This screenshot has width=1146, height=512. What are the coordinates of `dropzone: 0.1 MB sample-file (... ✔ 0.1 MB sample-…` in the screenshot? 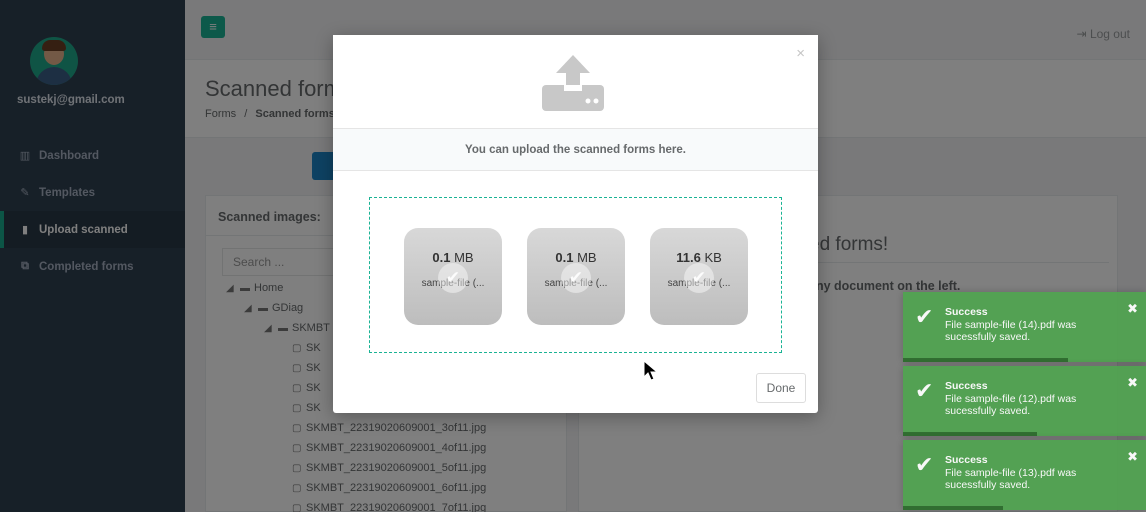 It's located at (575, 275).